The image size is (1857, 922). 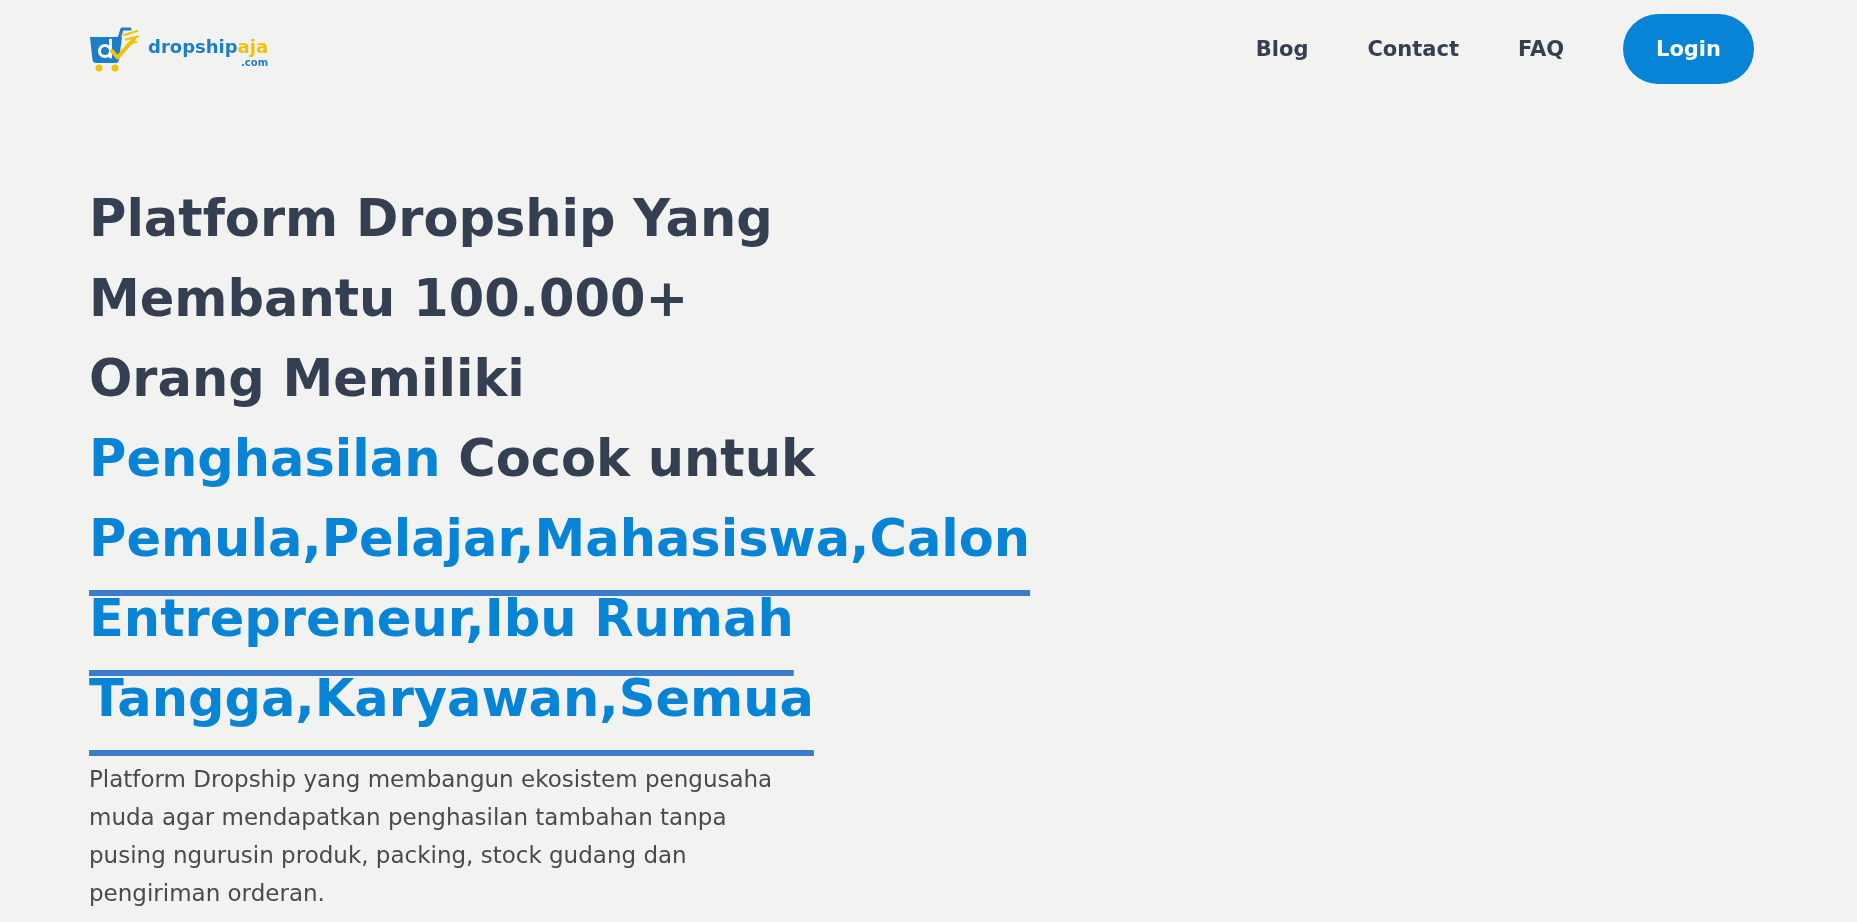 I want to click on logo-domain: .com, so click(x=255, y=63).